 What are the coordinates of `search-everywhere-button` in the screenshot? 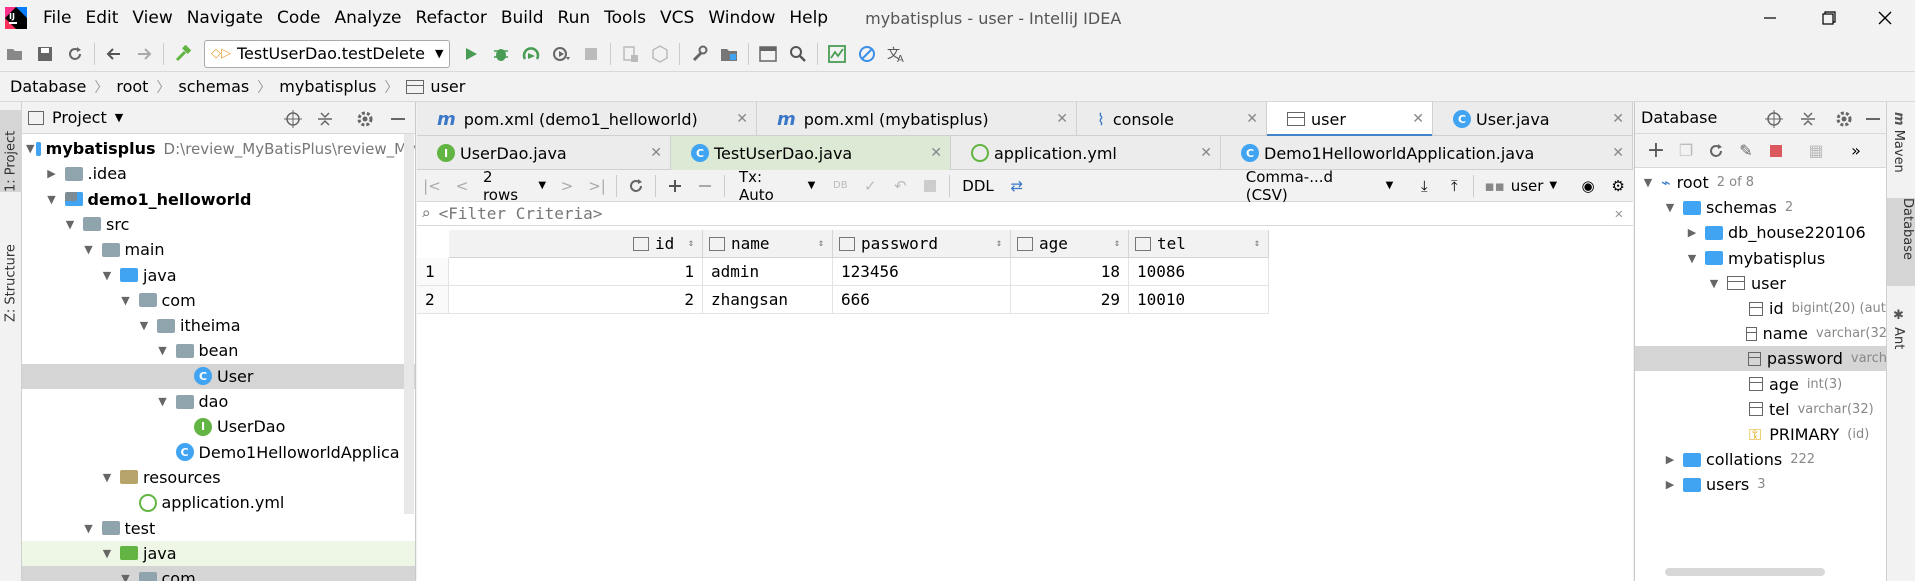 It's located at (798, 54).